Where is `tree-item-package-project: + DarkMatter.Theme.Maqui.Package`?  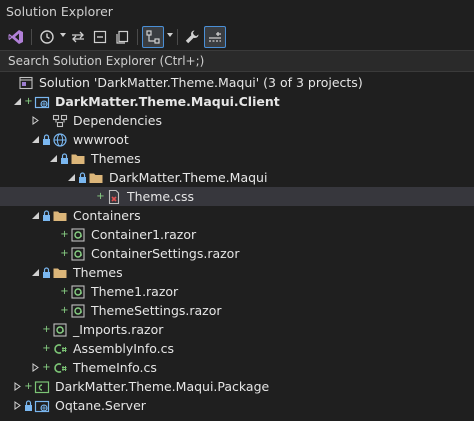
tree-item-package-project: + DarkMatter.Theme.Maqui.Package is located at coordinates (237, 386).